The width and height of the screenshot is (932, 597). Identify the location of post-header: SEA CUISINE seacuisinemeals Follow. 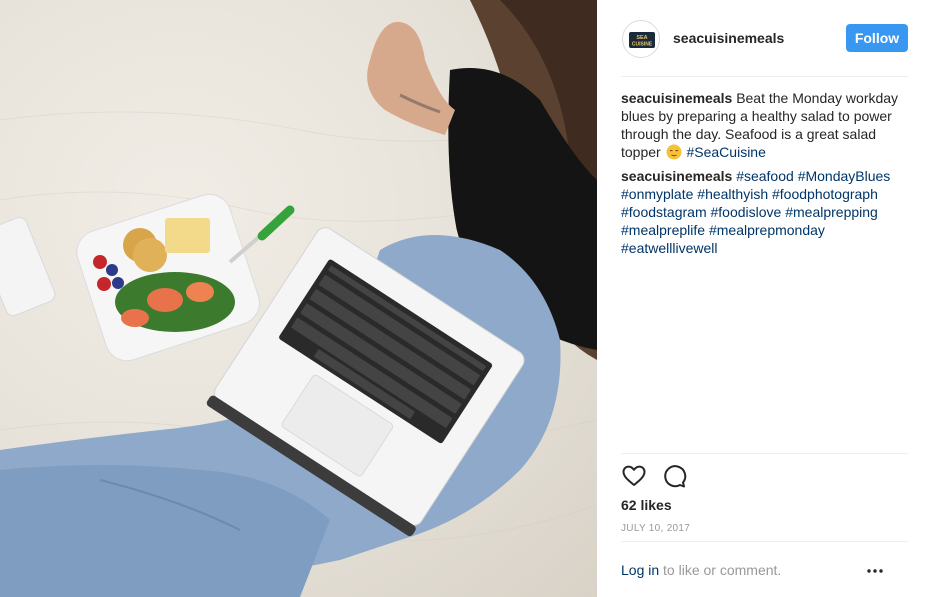
(764, 38).